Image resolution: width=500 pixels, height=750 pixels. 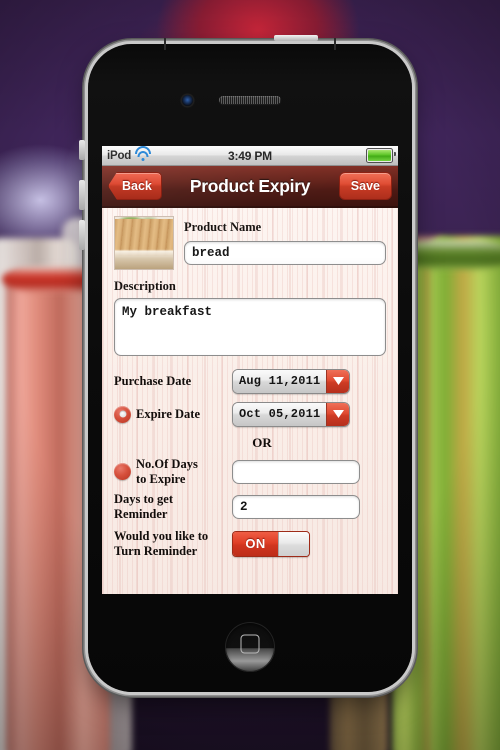 I want to click on product-name-group: Product Name, so click(x=285, y=243).